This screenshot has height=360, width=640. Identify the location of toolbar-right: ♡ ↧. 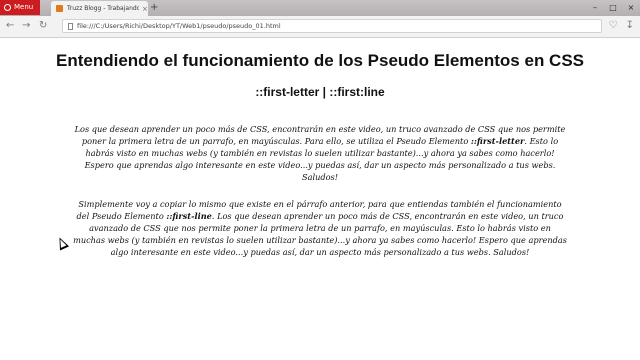
(621, 26).